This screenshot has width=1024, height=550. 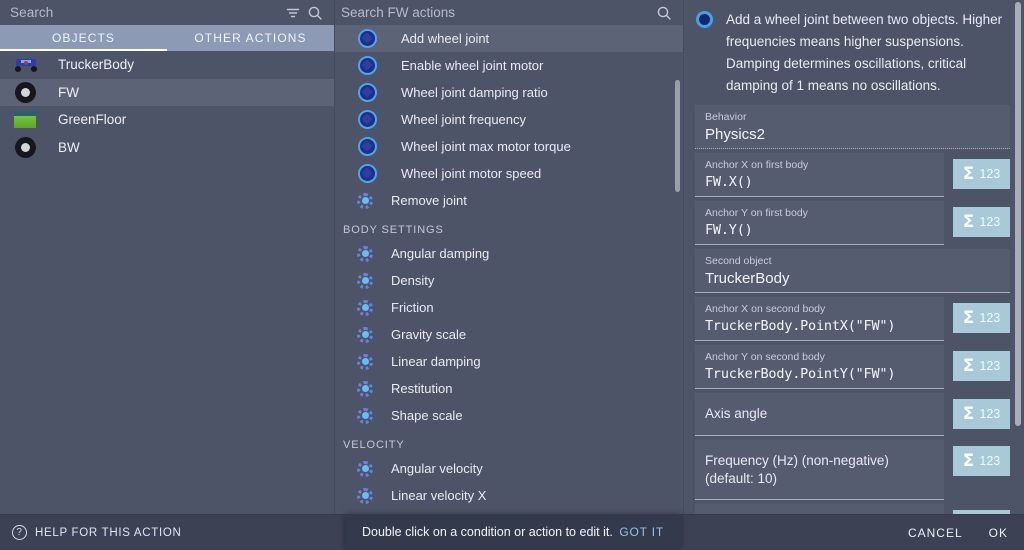 I want to click on parameter-field-inner: Behavior Physics2, so click(x=852, y=127).